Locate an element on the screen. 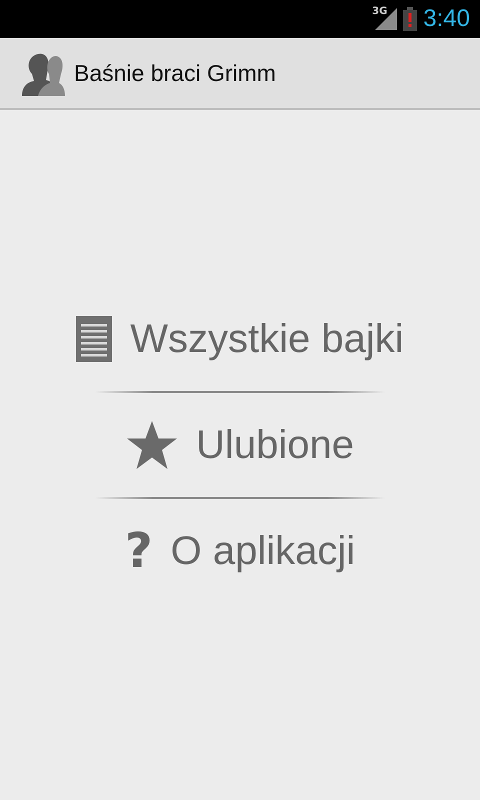 This screenshot has height=800, width=480. help-icon: ? is located at coordinates (138, 551).